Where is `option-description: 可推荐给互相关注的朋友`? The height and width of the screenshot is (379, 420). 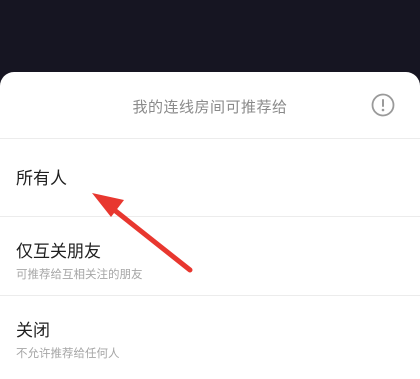
option-description: 可推荐给互相关注的朋友 is located at coordinates (79, 274).